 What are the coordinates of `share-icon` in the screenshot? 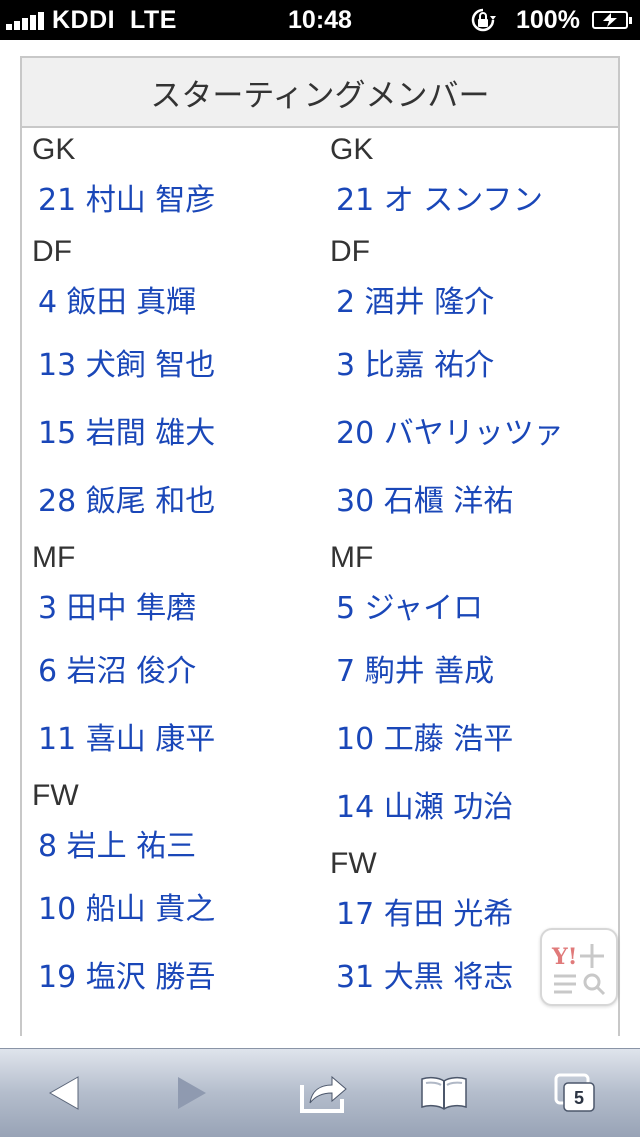 It's located at (323, 1094).